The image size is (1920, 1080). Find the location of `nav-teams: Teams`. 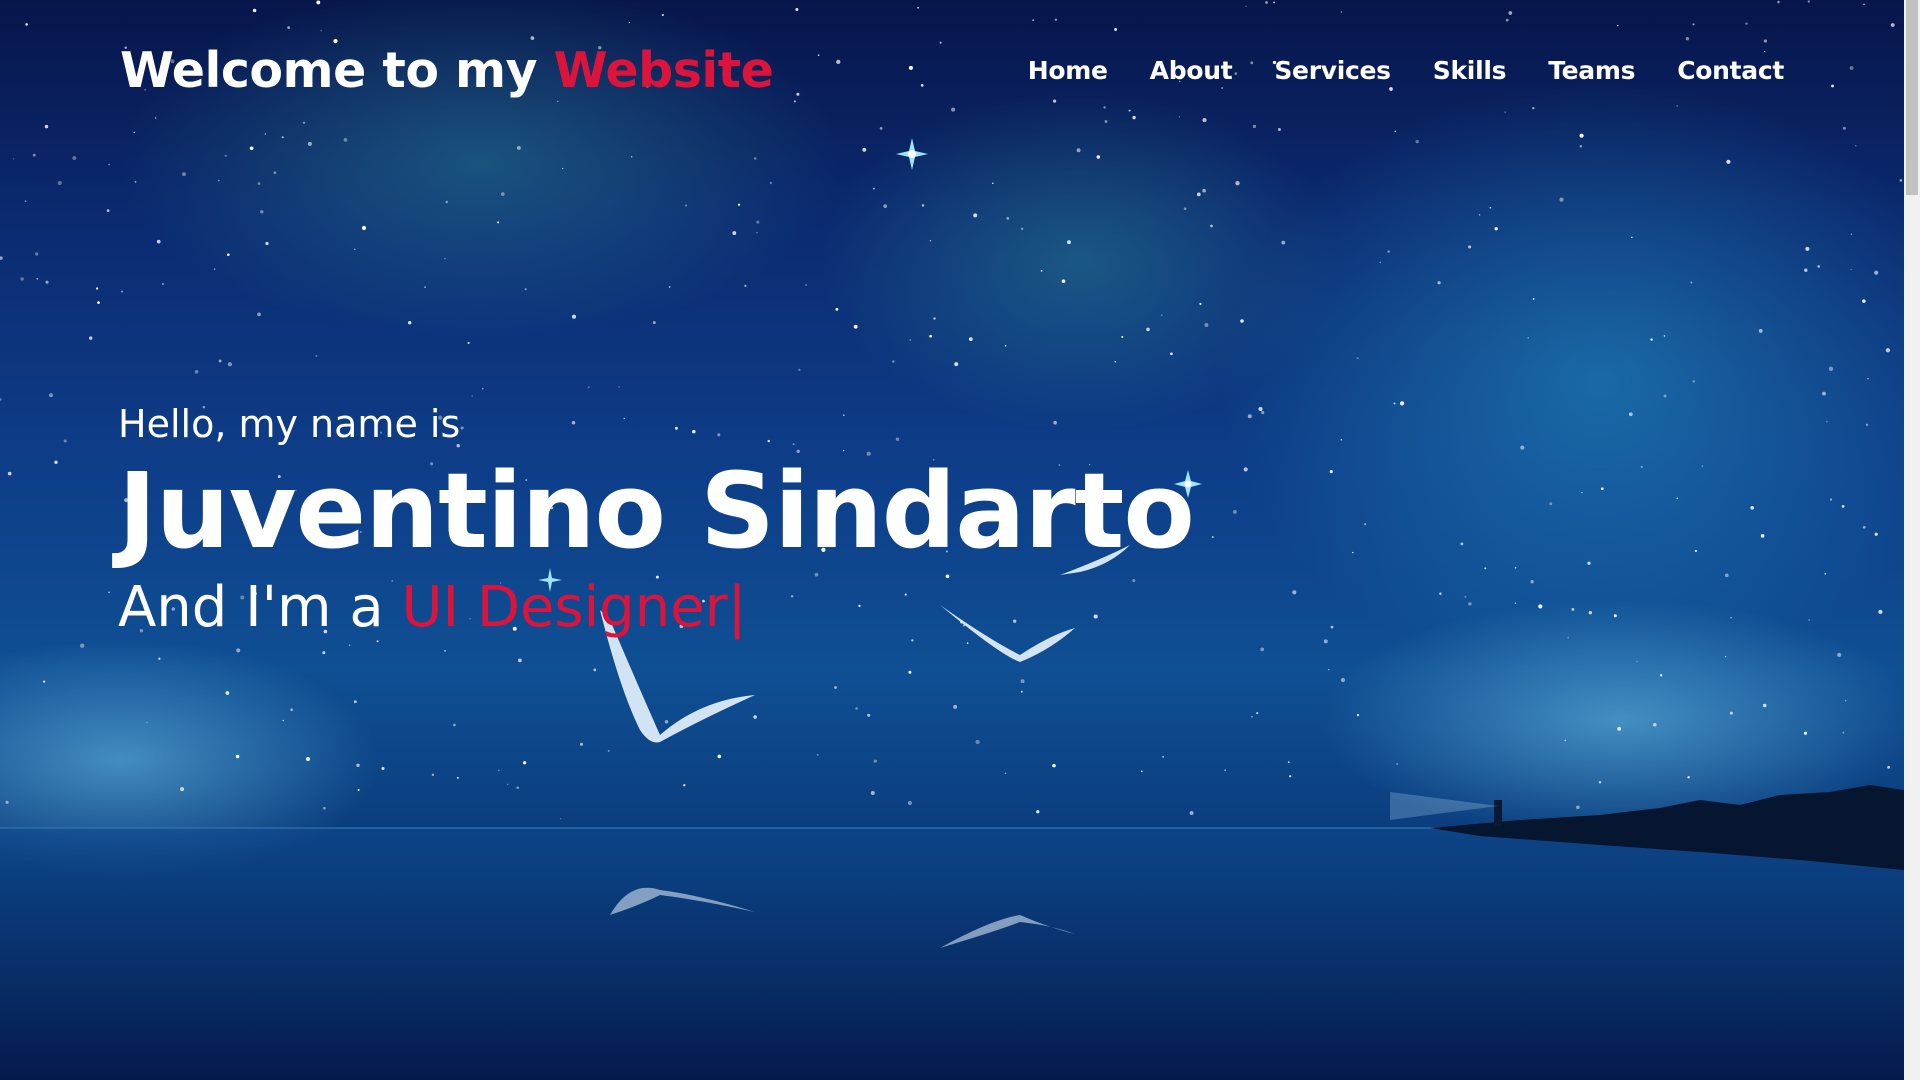

nav-teams: Teams is located at coordinates (1591, 70).